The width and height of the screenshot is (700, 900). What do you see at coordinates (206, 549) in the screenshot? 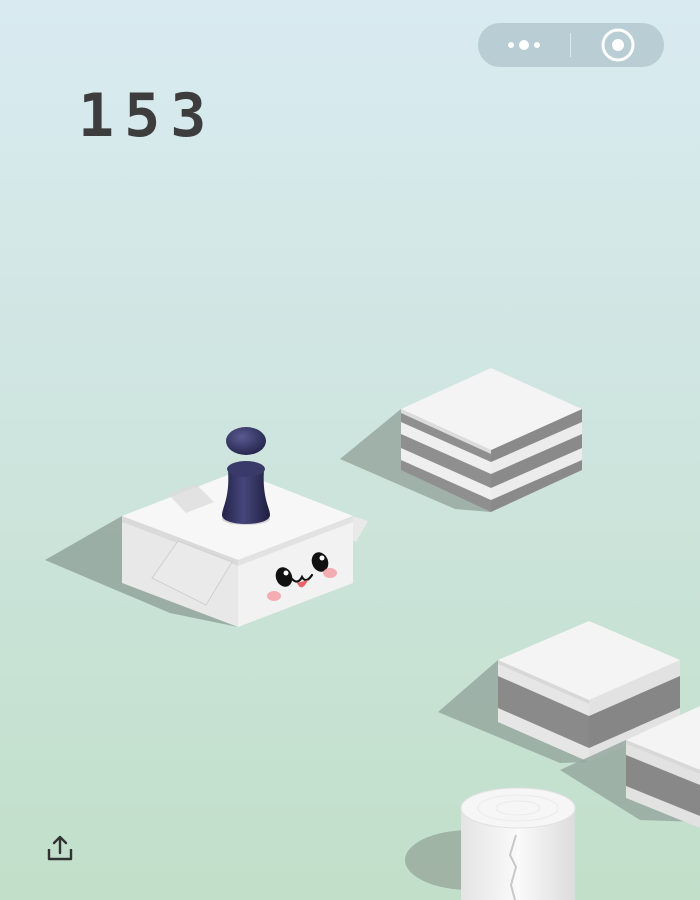
I see `current-platform-block` at bounding box center [206, 549].